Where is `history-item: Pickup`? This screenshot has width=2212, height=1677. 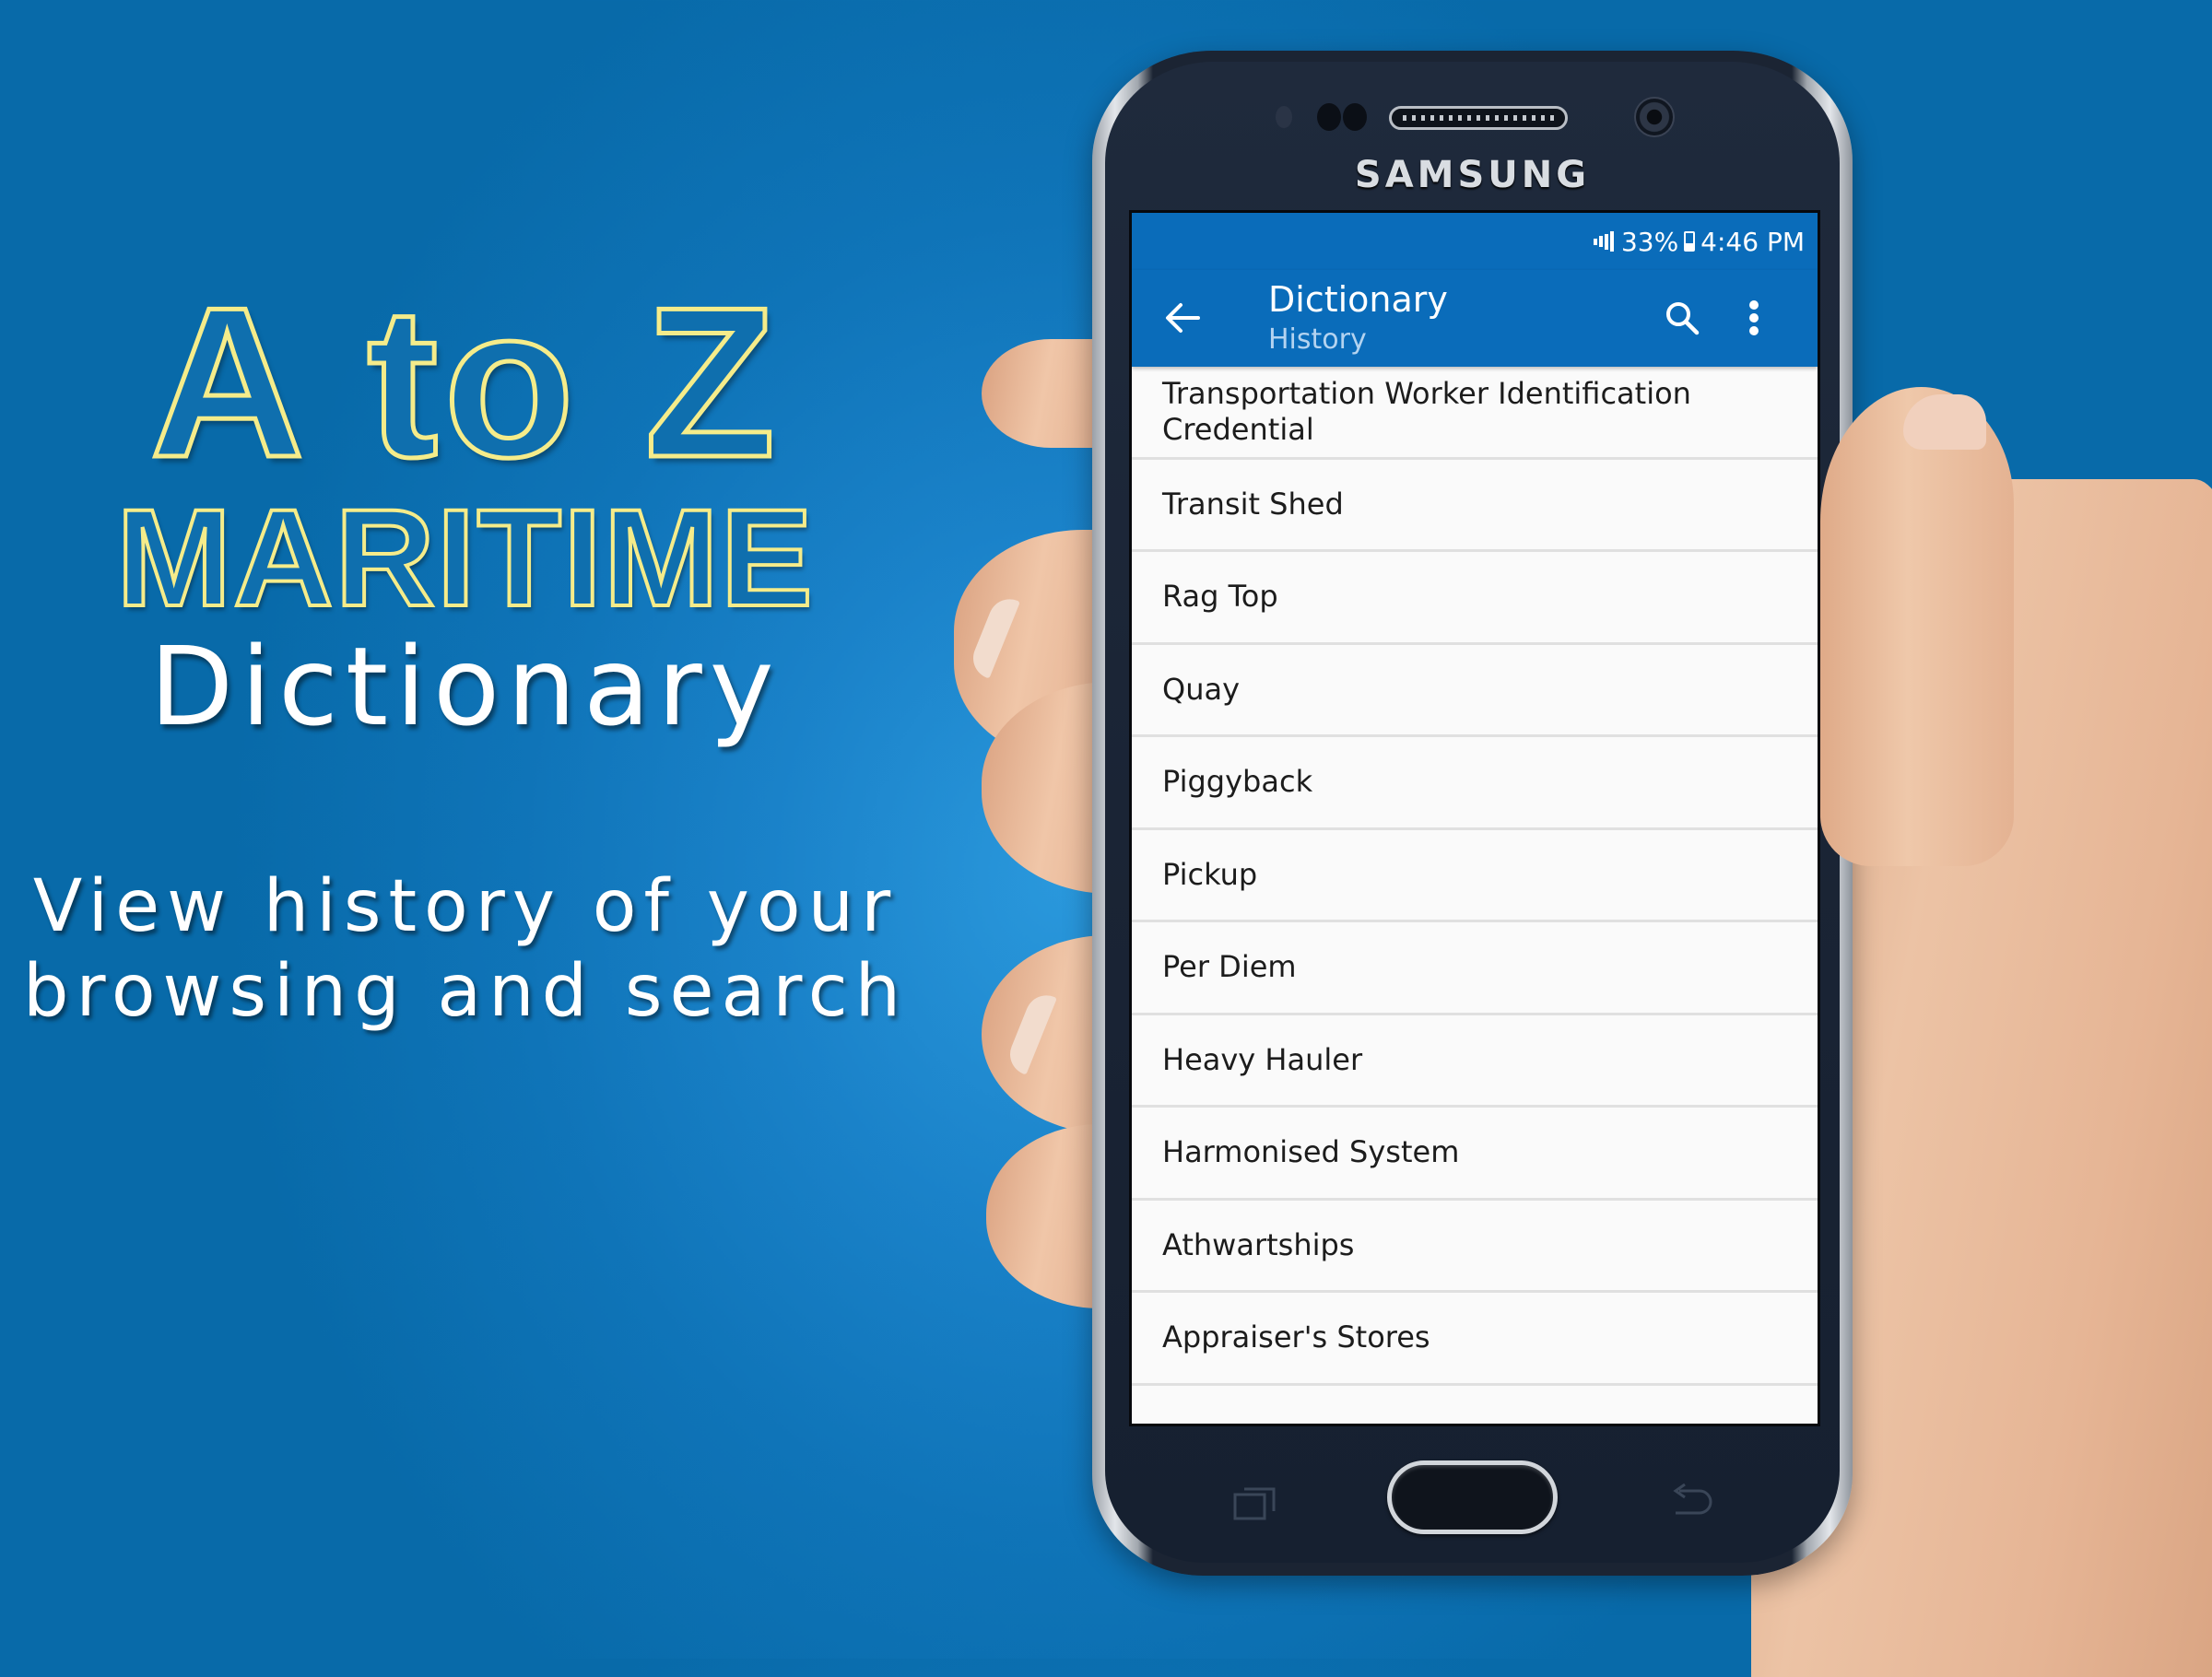
history-item: Pickup is located at coordinates (1475, 876).